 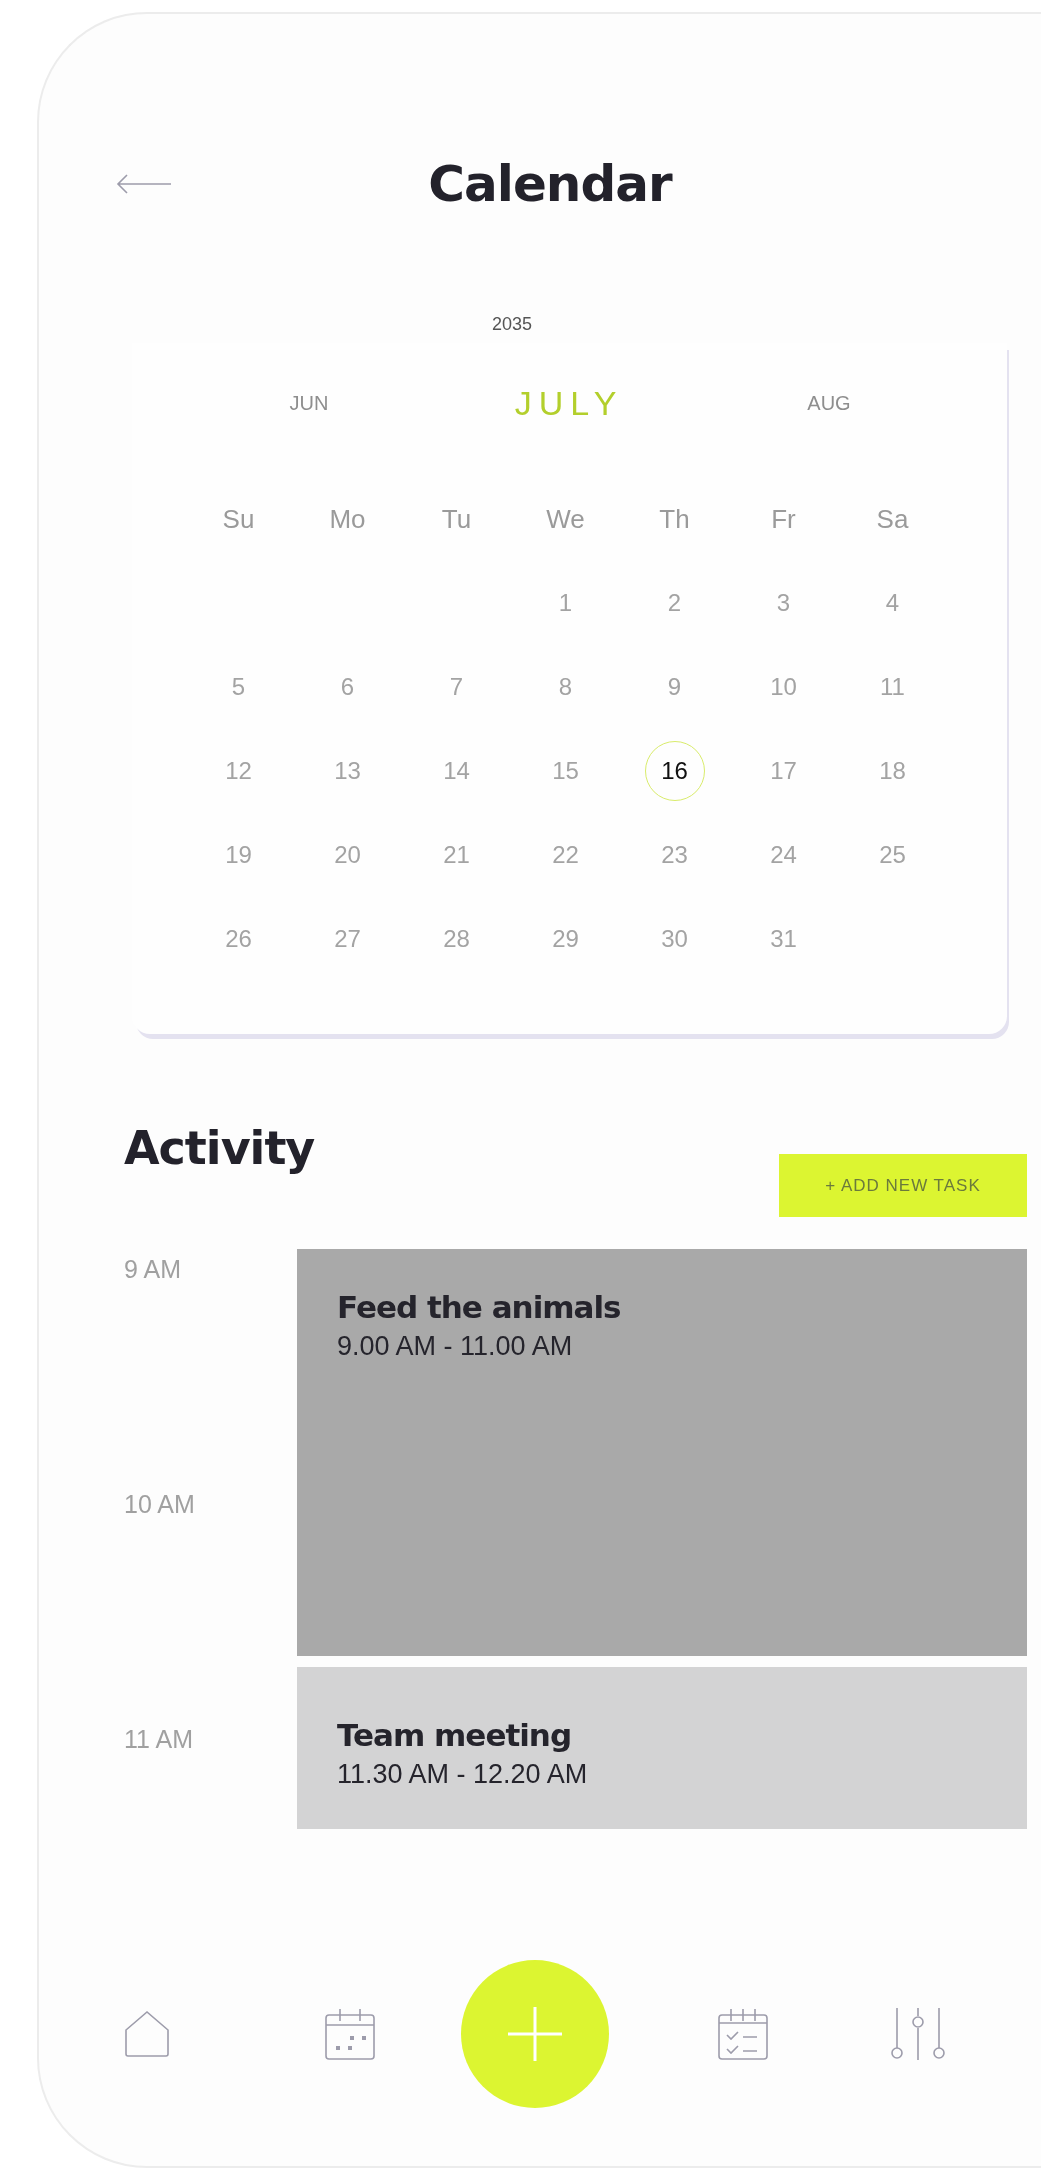 I want to click on event-title: Team meeting, so click(x=455, y=1735).